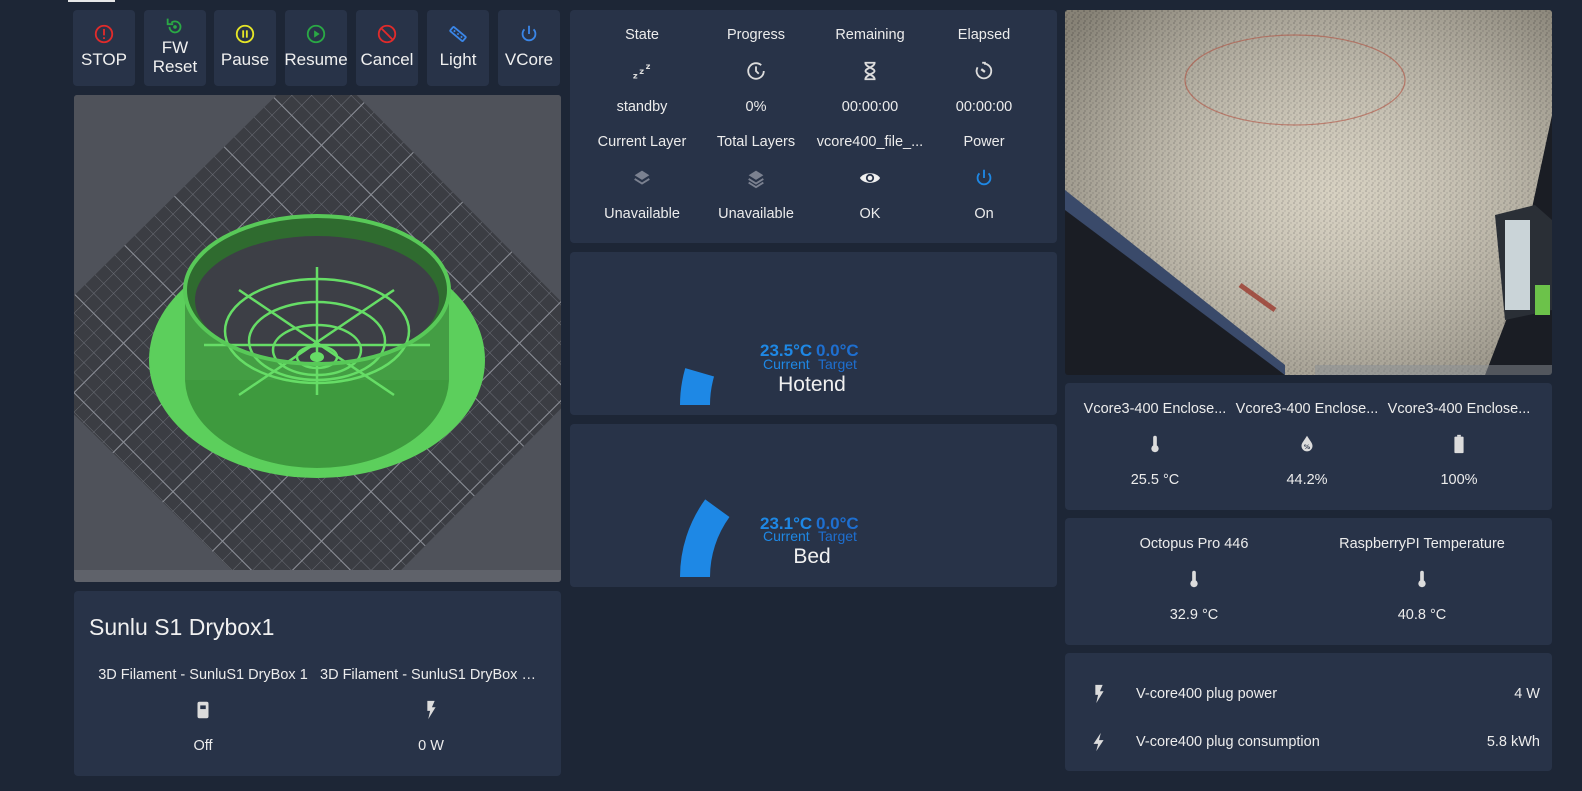 The image size is (1582, 791). What do you see at coordinates (1098, 742) in the screenshot?
I see `lightning-icon` at bounding box center [1098, 742].